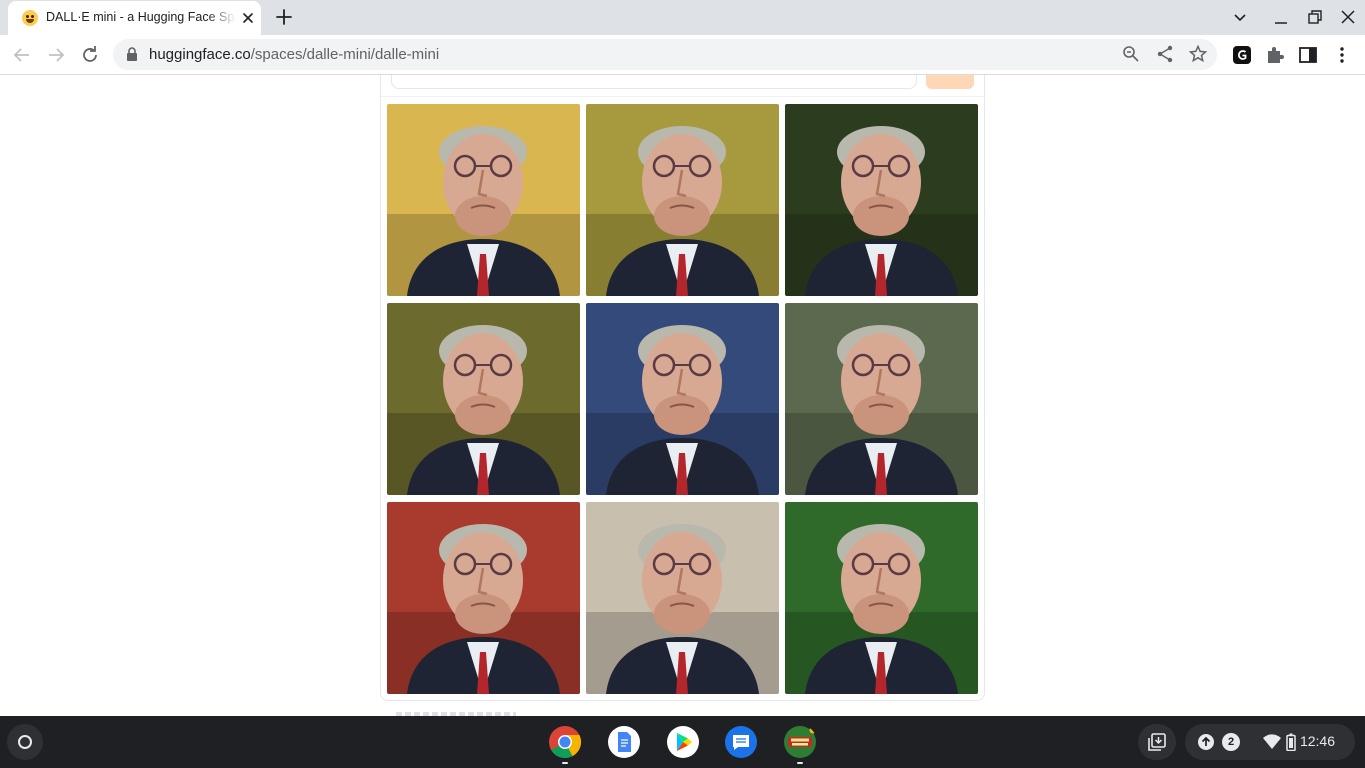 This screenshot has width=1365, height=768. Describe the element at coordinates (950, 82) in the screenshot. I see `run-button` at that location.